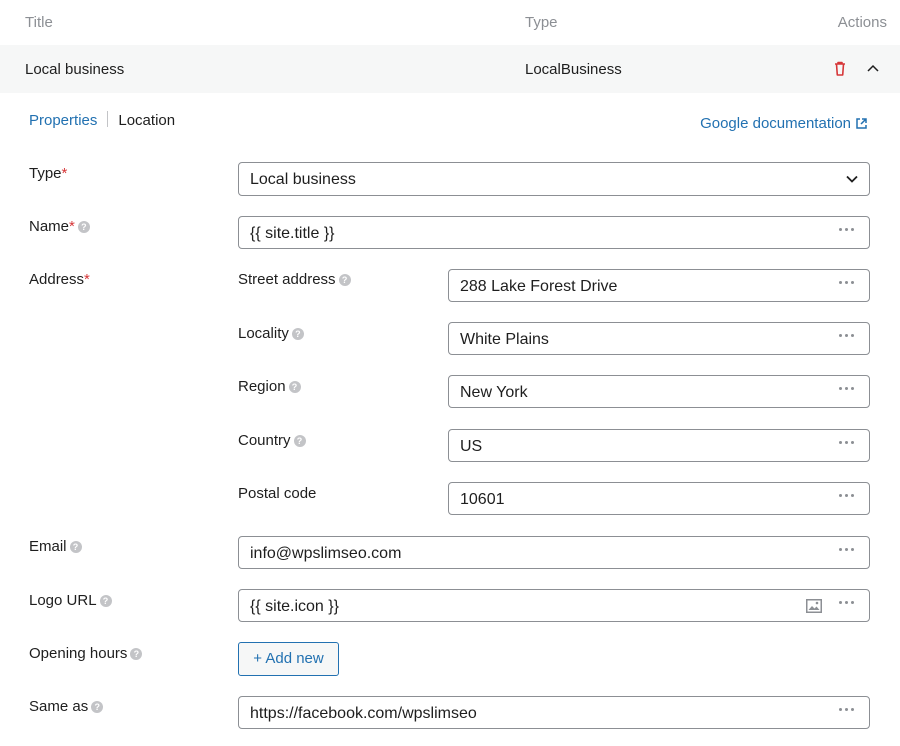  Describe the element at coordinates (775, 123) in the screenshot. I see `google-documentation-label: Google documentation` at that location.